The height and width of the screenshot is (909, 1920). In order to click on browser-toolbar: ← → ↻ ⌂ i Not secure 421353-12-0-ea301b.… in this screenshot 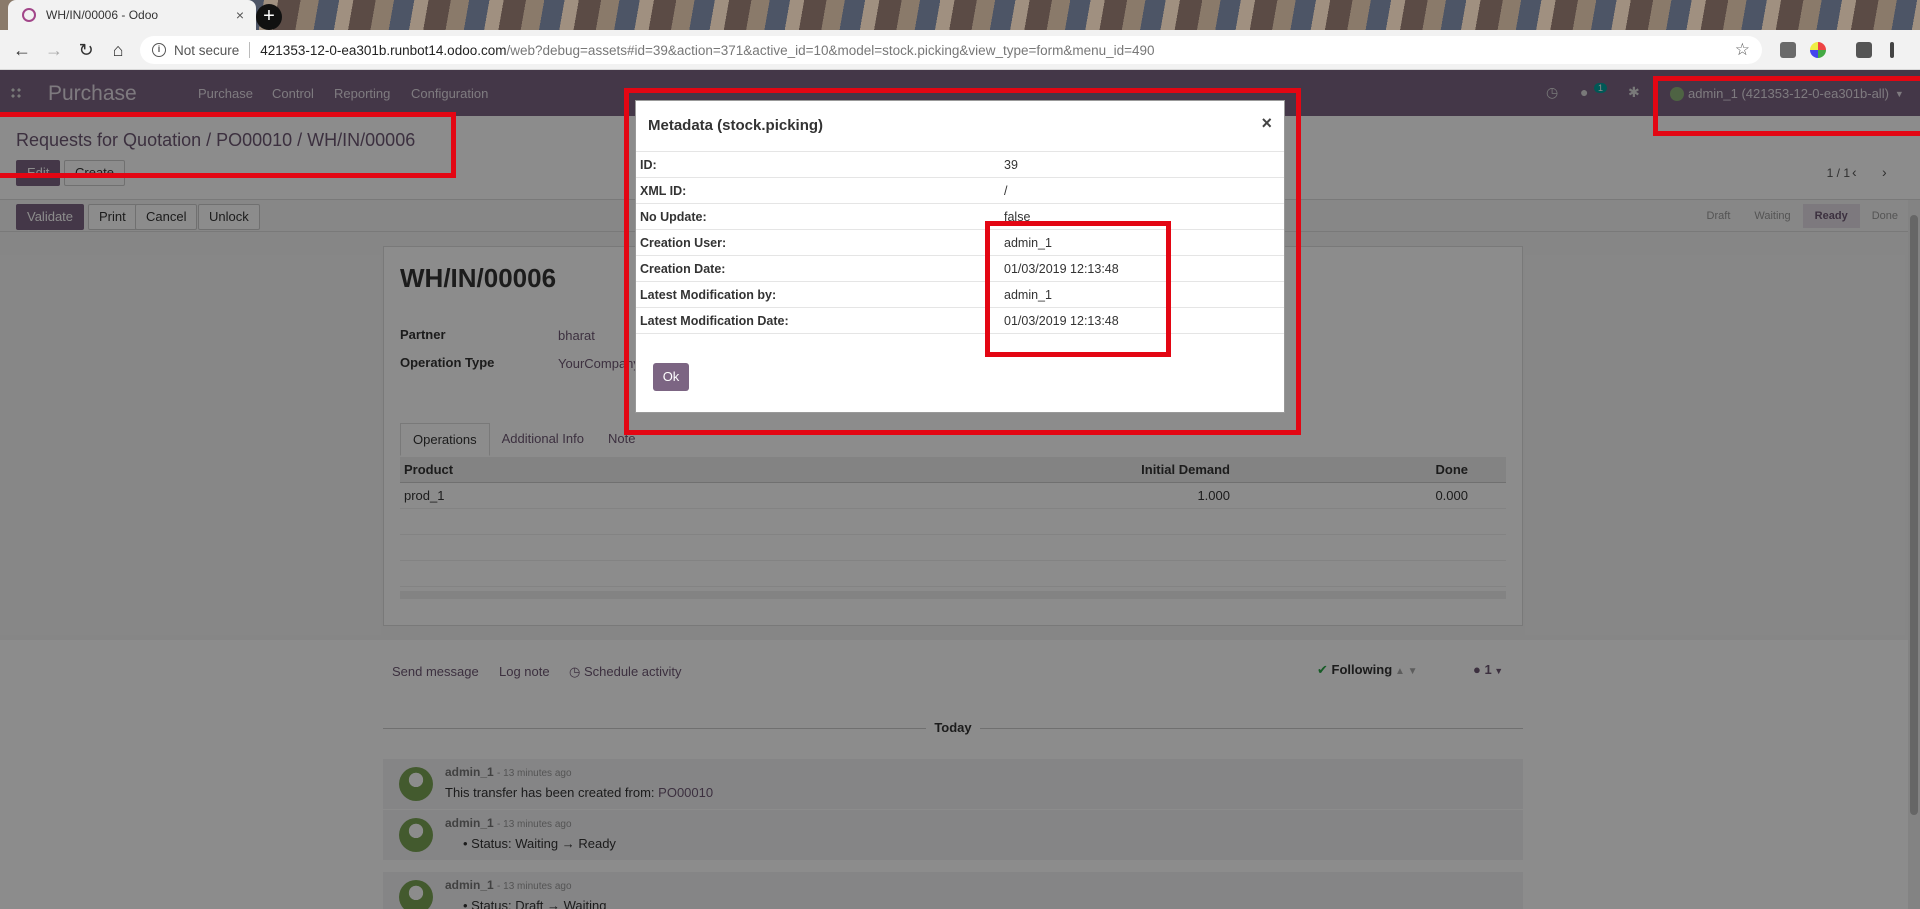, I will do `click(960, 50)`.